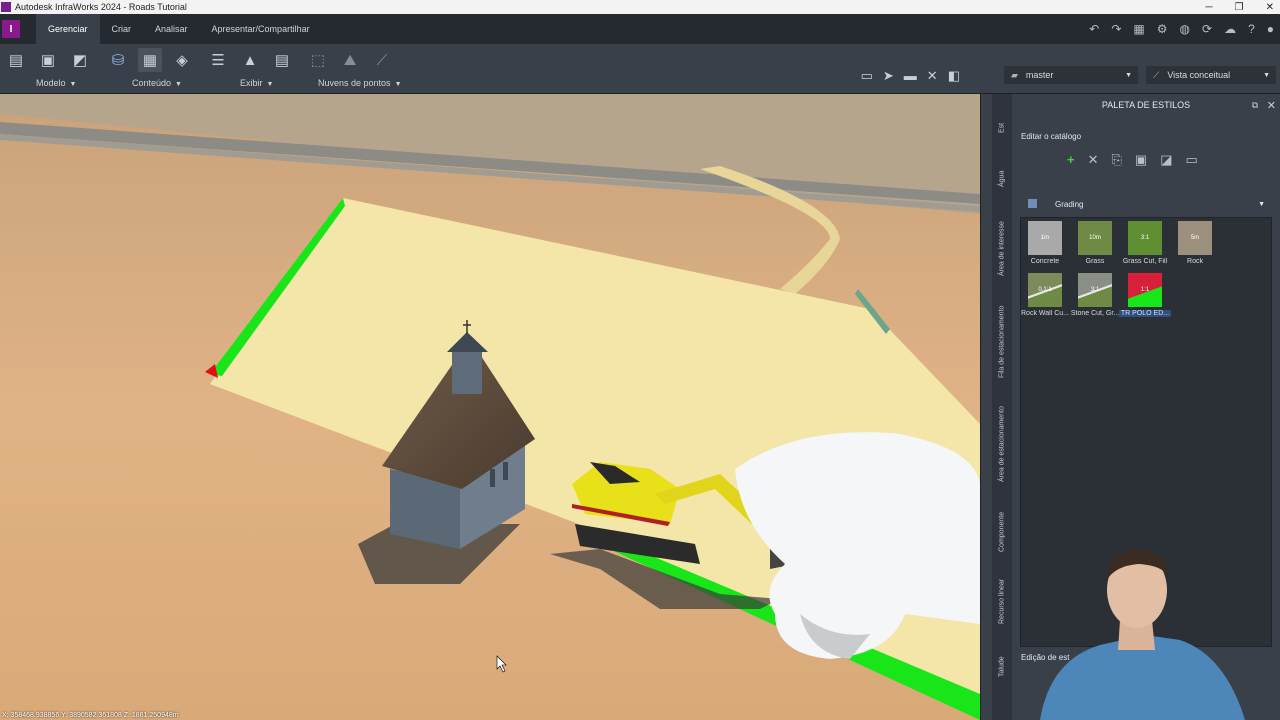 Image resolution: width=1280 pixels, height=720 pixels. What do you see at coordinates (1094, 29) in the screenshot?
I see `undo-icon: ↶` at bounding box center [1094, 29].